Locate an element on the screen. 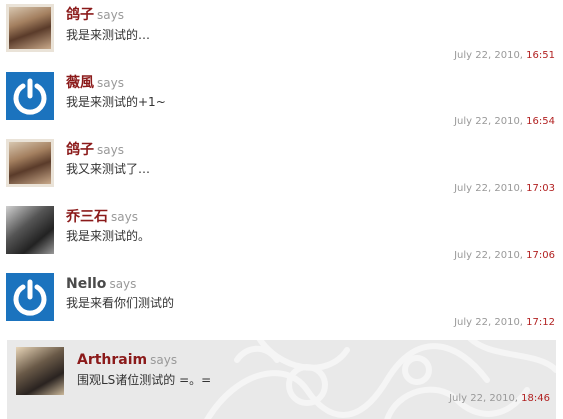  comment-text: 我是来测试的+1~ is located at coordinates (116, 102).